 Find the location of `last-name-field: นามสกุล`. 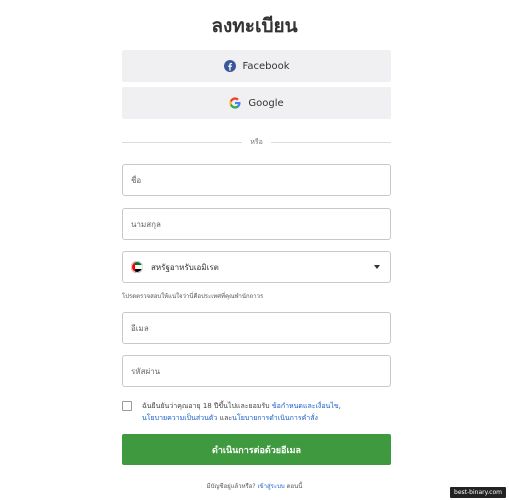

last-name-field: นามสกุล is located at coordinates (256, 224).